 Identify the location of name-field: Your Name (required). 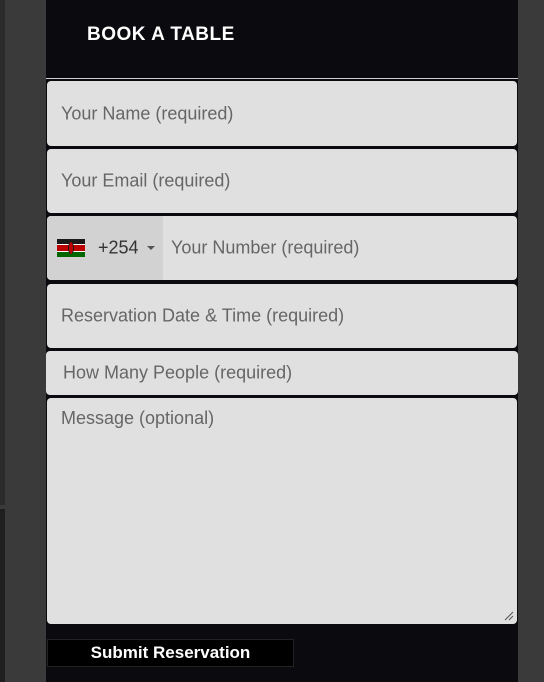
(282, 113).